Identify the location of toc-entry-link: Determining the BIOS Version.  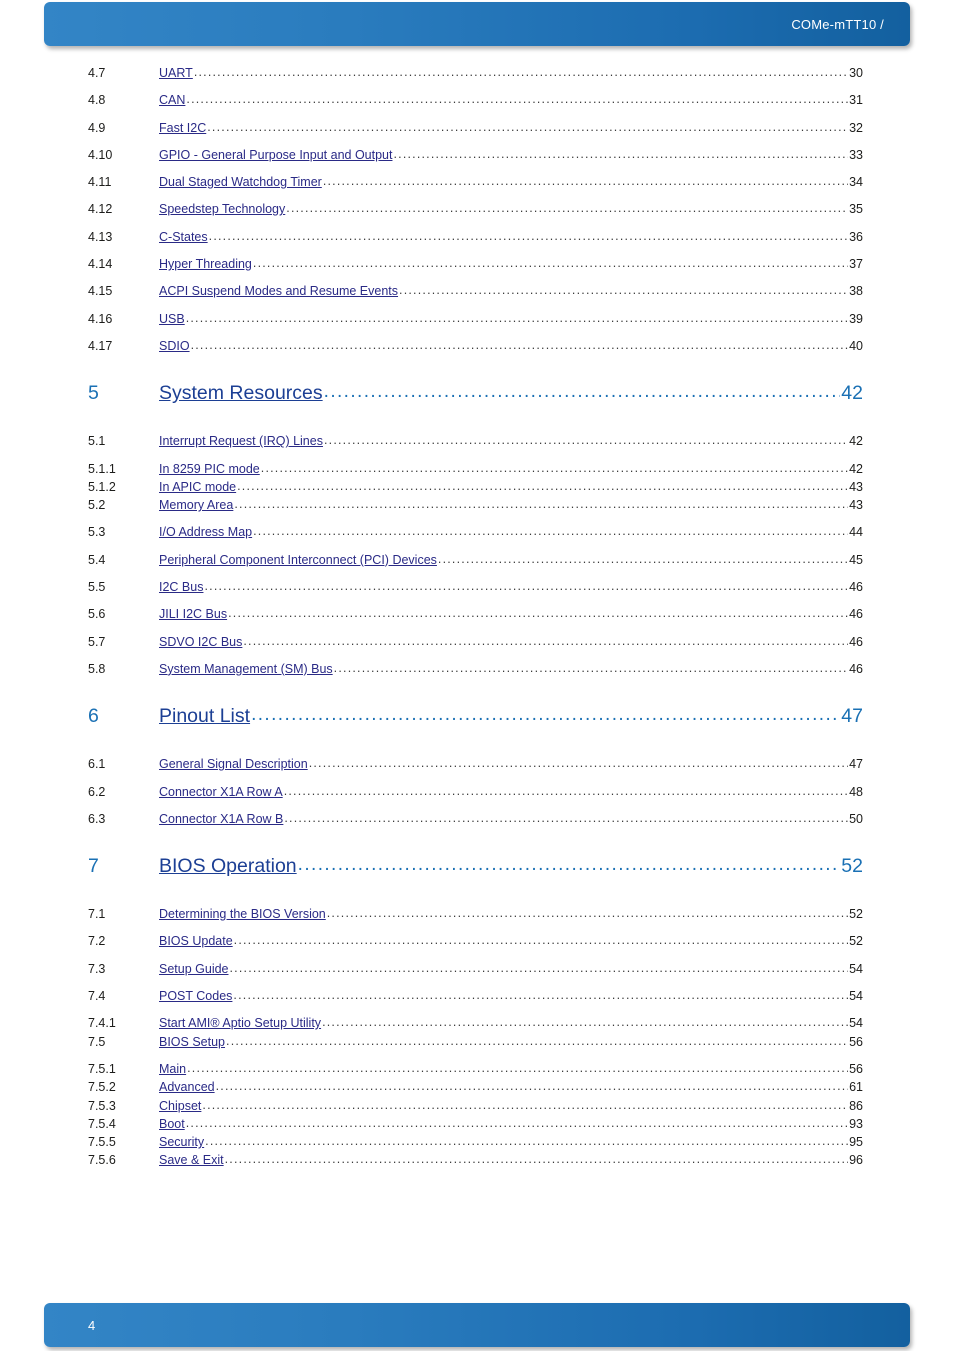
(242, 914).